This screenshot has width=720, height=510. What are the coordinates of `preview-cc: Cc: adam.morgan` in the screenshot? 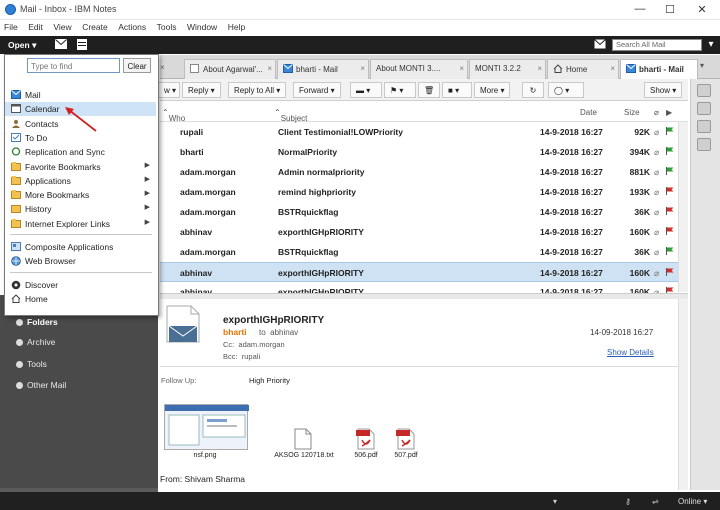 It's located at (254, 344).